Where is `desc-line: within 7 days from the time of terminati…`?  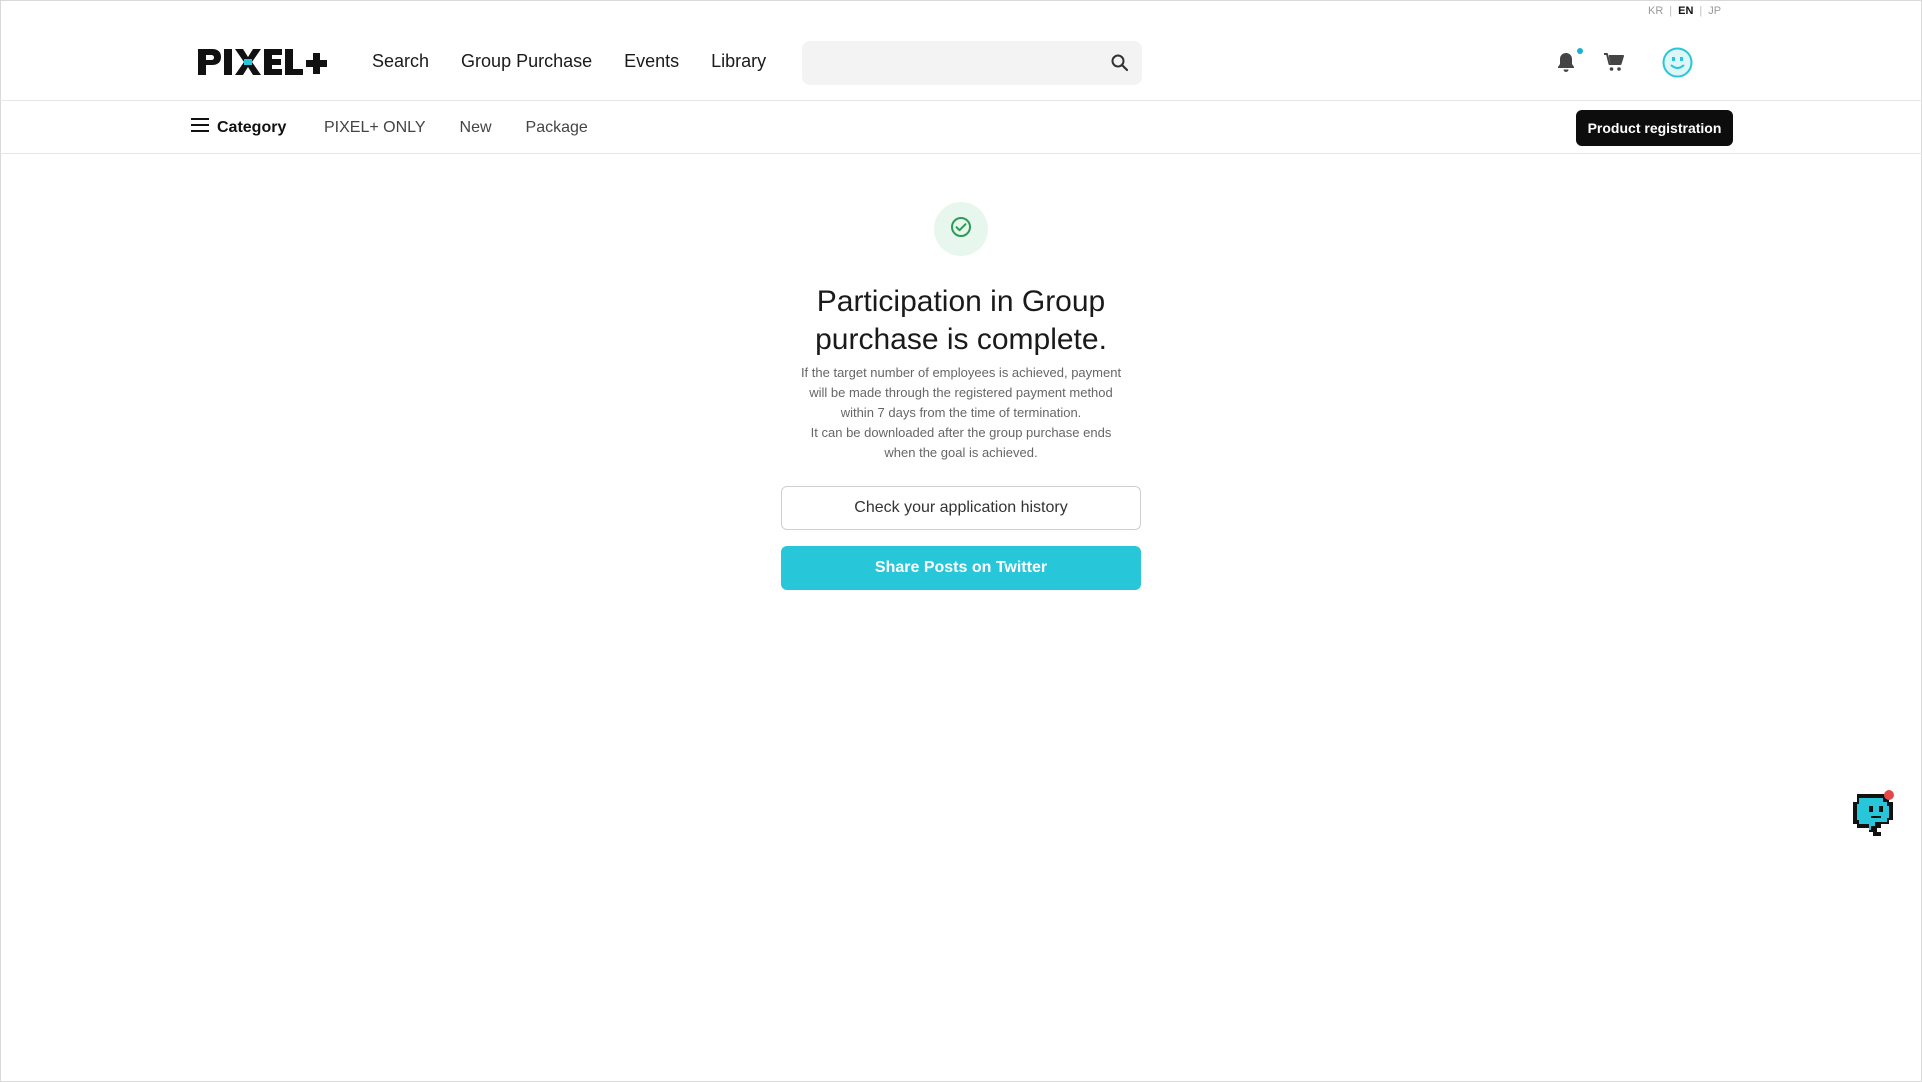 desc-line: within 7 days from the time of terminati… is located at coordinates (961, 412).